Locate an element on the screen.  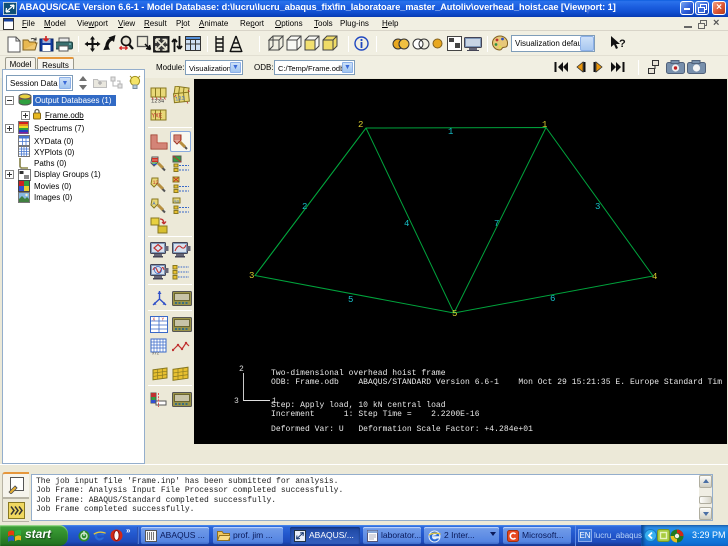
svg-text: Y is located at coordinates (163, 320).